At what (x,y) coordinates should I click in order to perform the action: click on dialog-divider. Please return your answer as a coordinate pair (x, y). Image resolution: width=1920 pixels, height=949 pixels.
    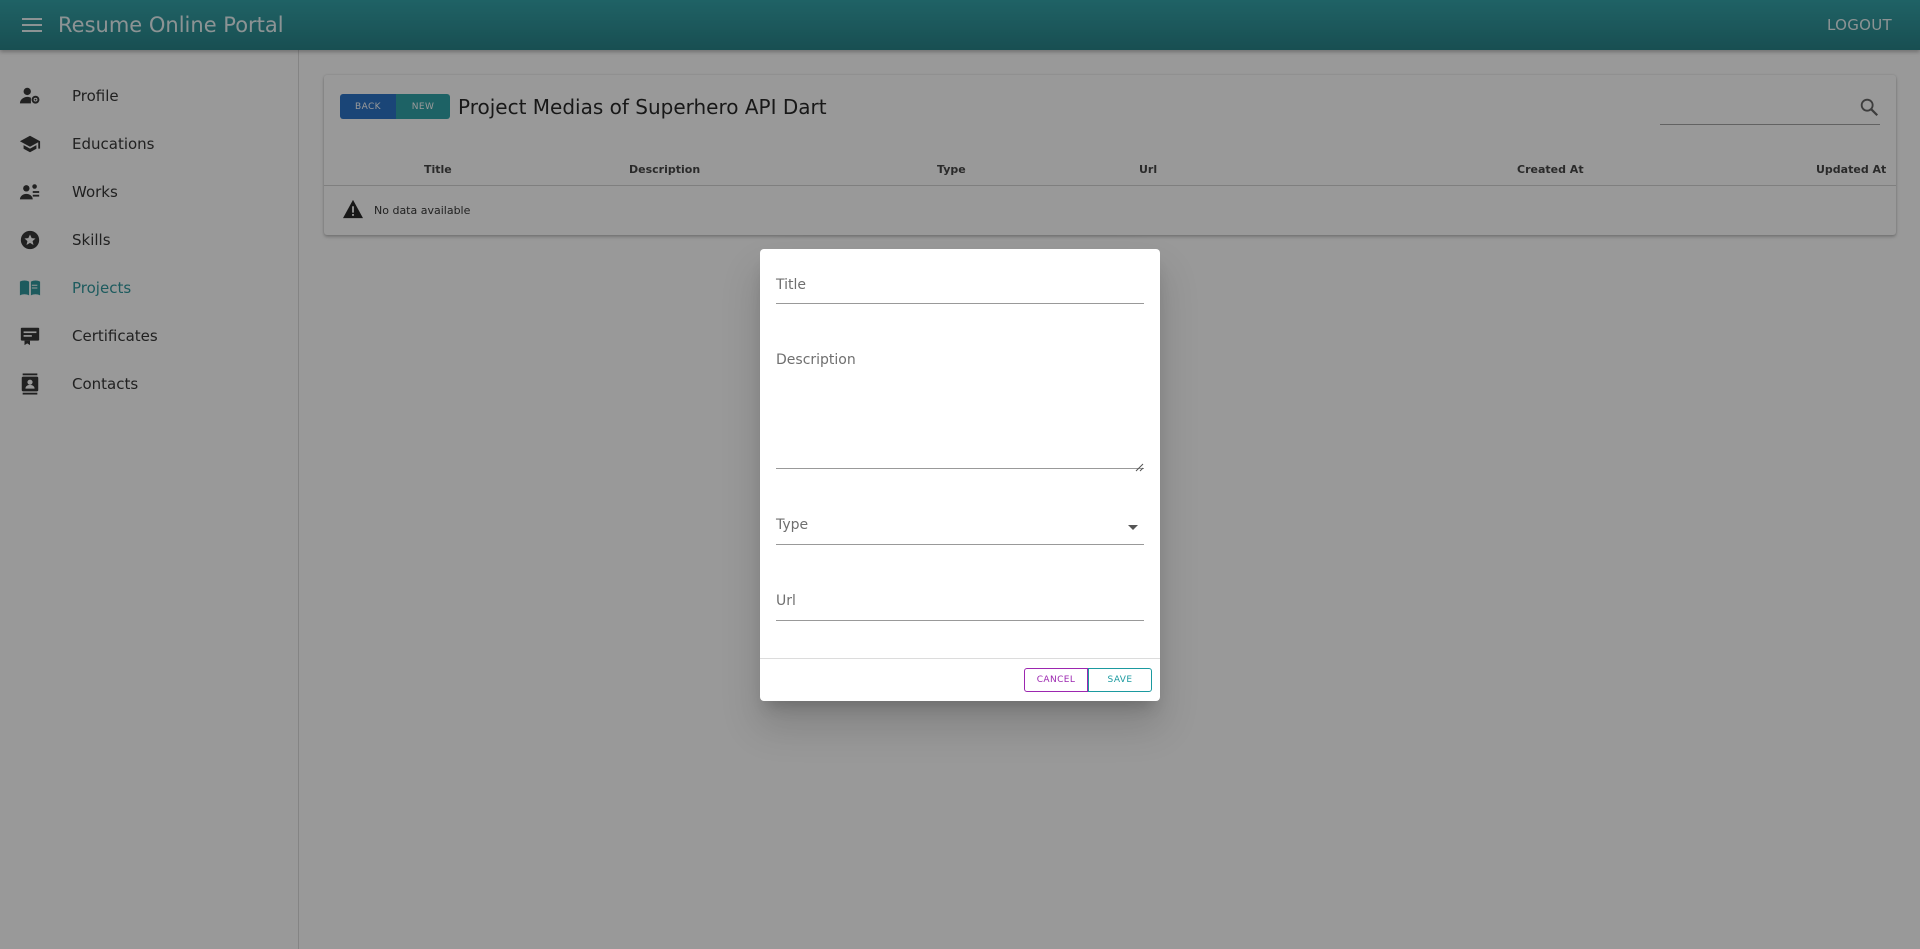
    Looking at the image, I should click on (960, 658).